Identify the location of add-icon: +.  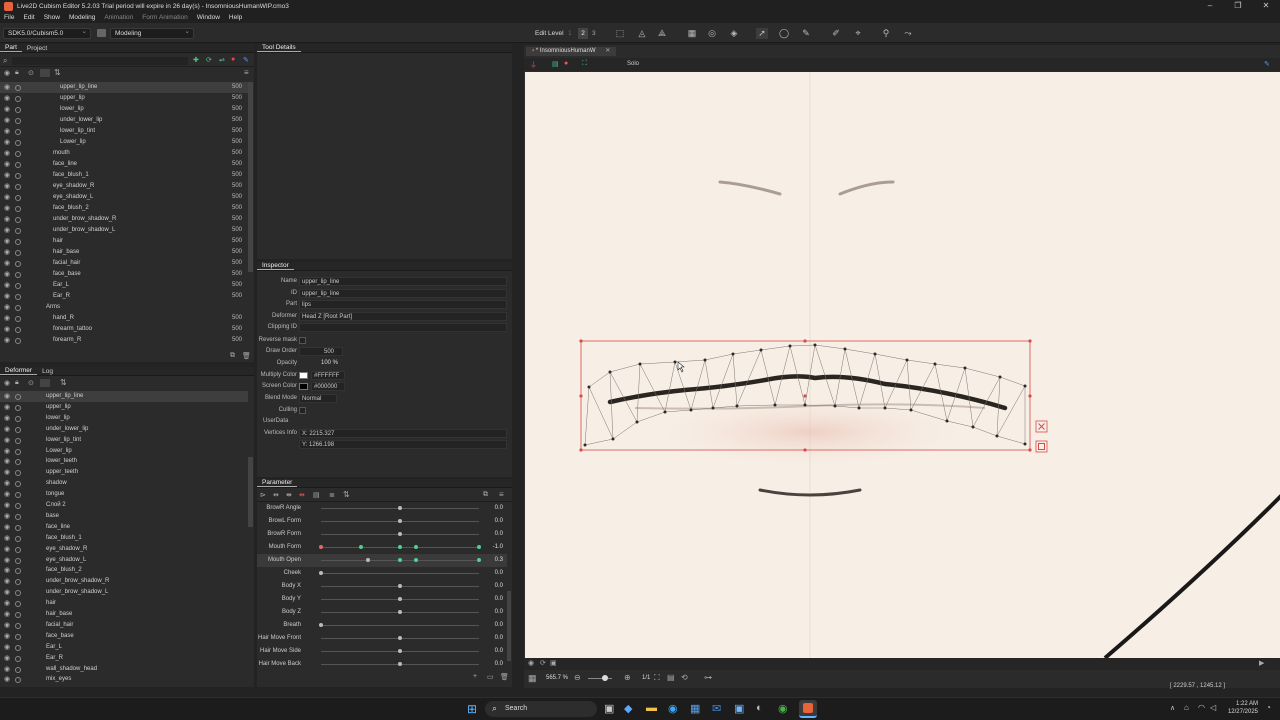
(475, 676).